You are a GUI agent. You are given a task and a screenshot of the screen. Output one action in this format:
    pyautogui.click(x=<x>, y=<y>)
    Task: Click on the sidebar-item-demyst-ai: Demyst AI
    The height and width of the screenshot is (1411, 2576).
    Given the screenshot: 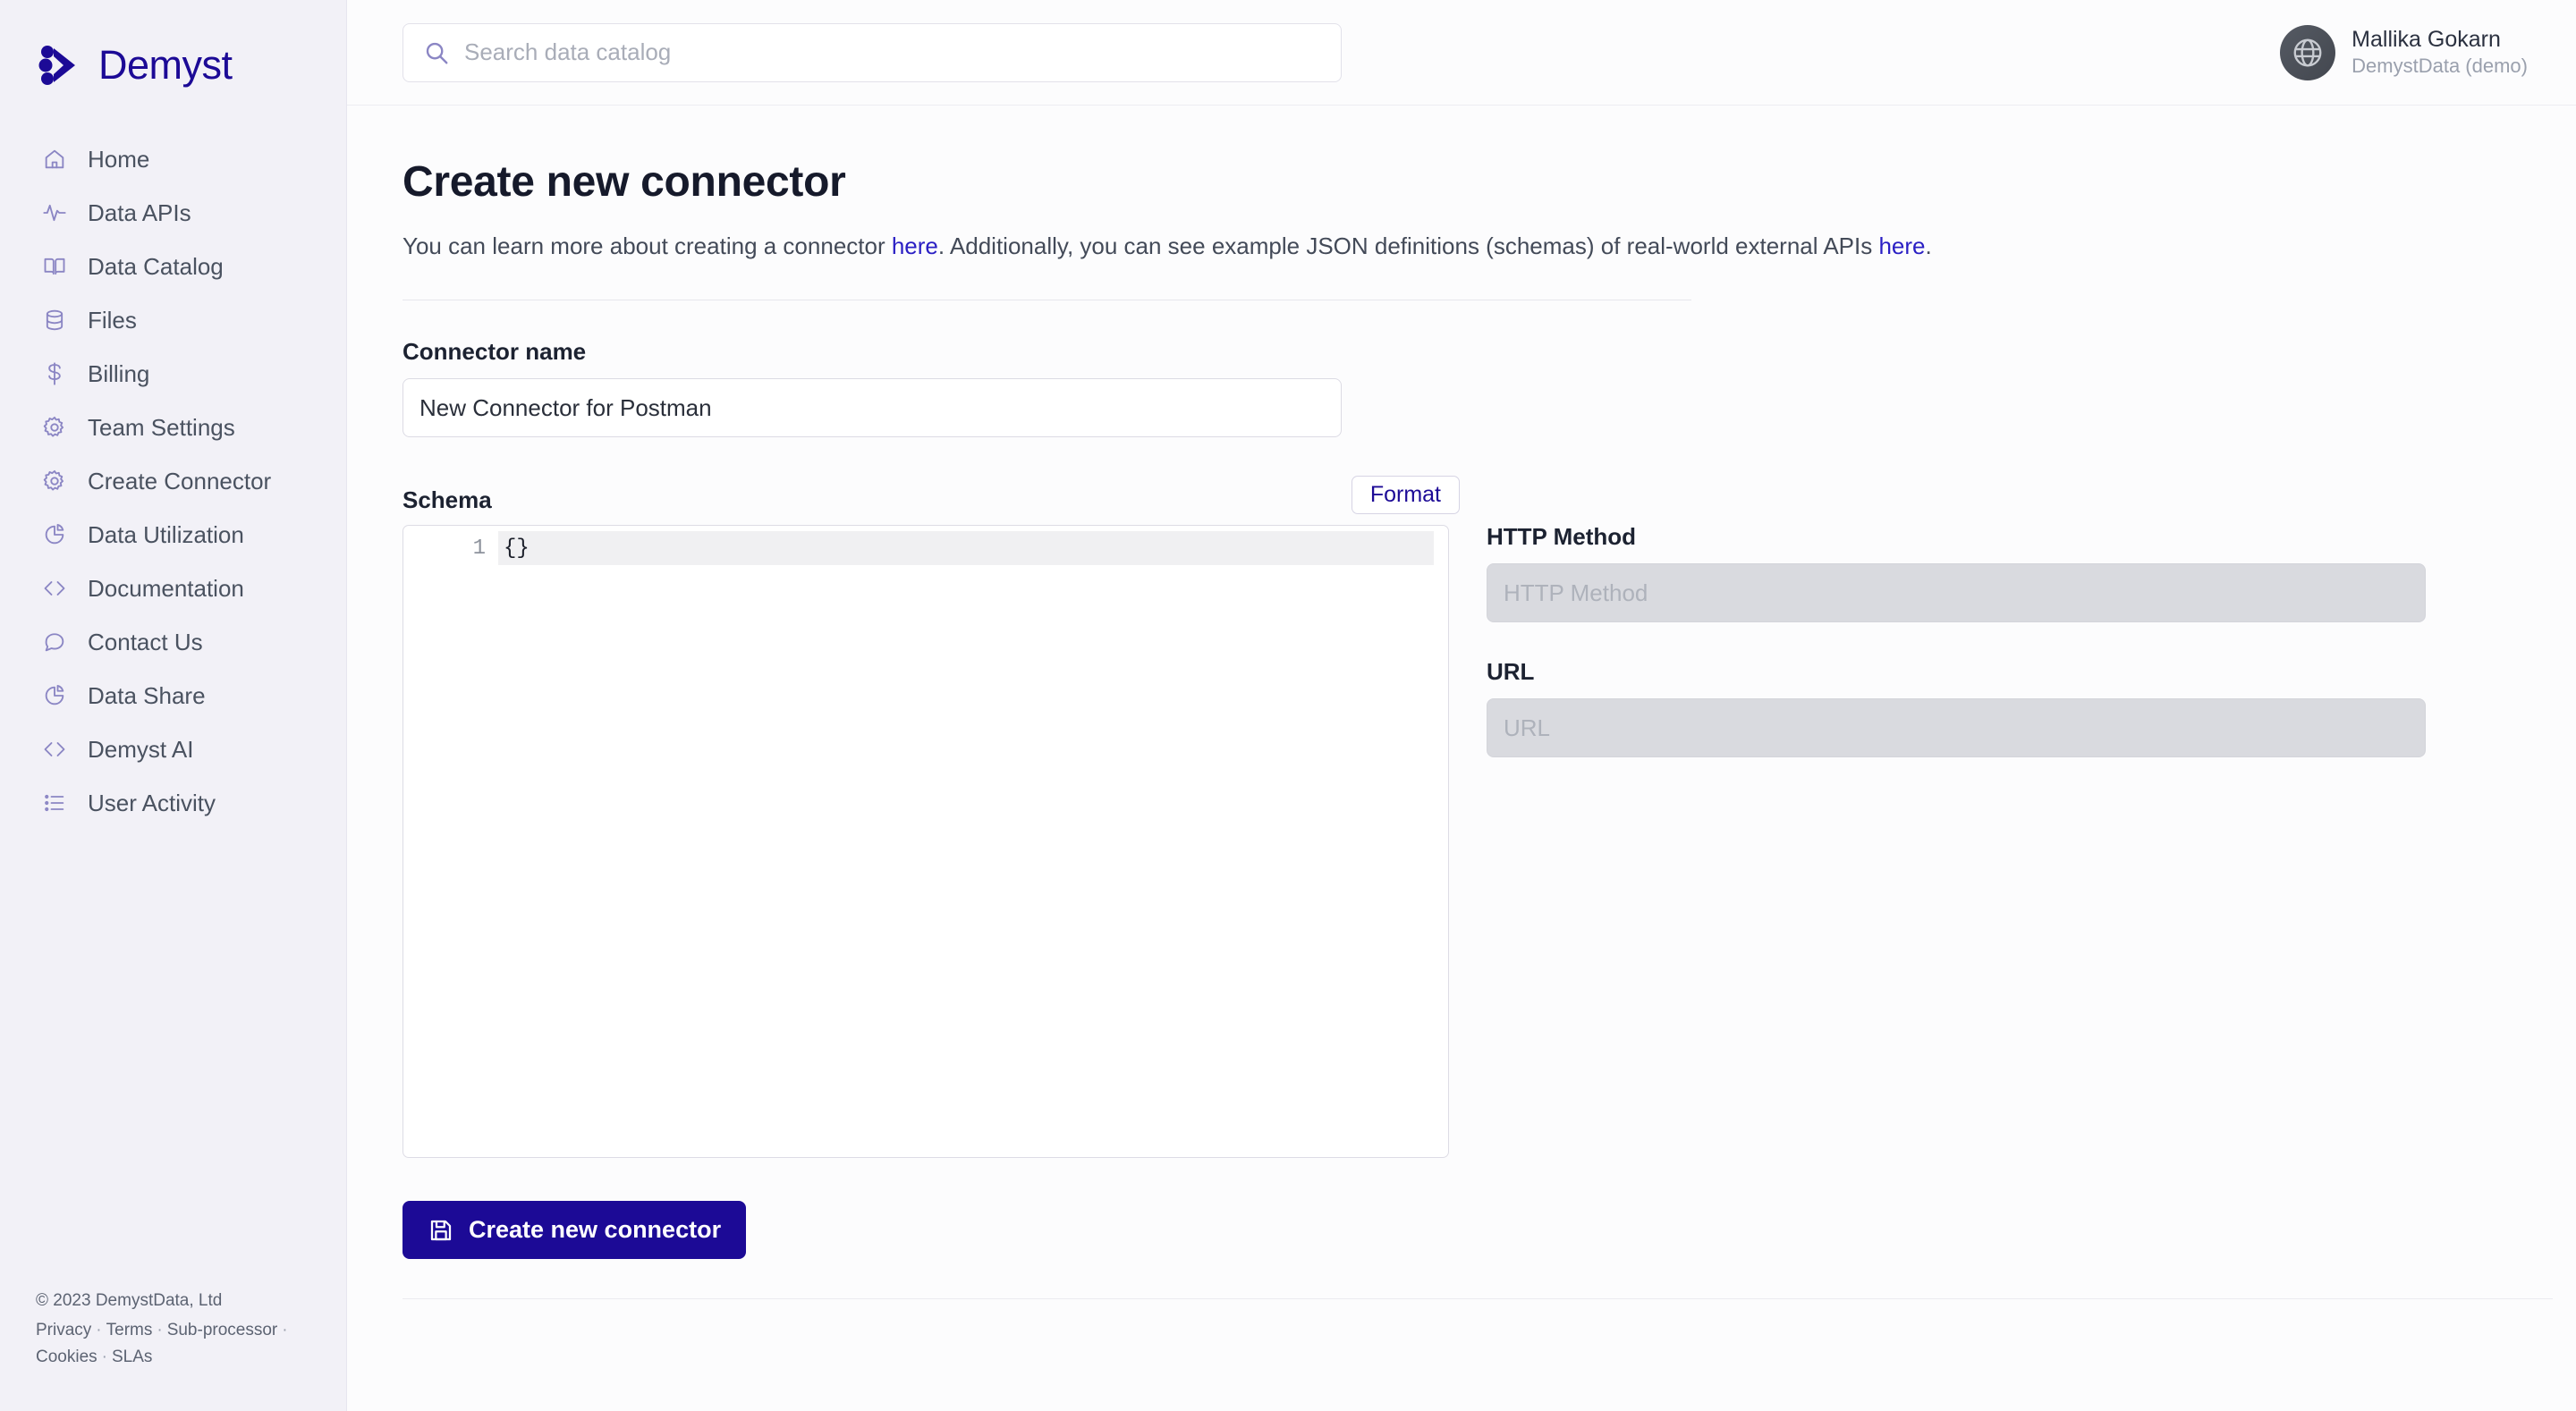 What is the action you would take?
    pyautogui.click(x=173, y=749)
    